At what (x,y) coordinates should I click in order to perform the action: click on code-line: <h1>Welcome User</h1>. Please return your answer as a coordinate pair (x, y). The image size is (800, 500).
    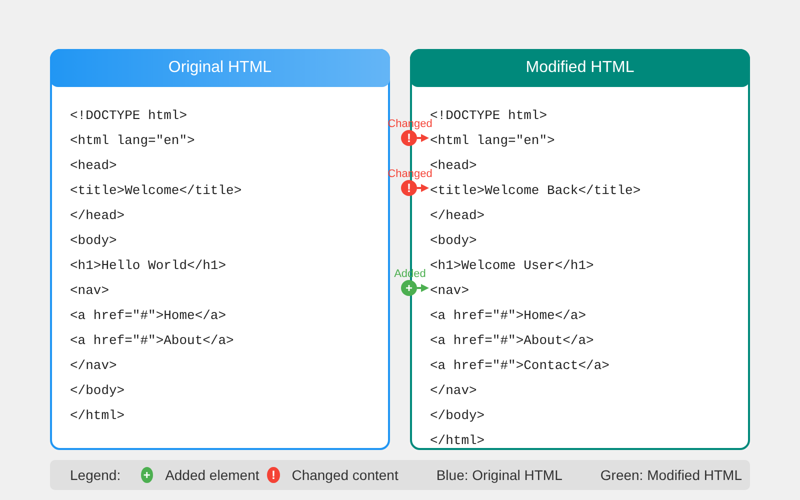
    Looking at the image, I should click on (512, 265).